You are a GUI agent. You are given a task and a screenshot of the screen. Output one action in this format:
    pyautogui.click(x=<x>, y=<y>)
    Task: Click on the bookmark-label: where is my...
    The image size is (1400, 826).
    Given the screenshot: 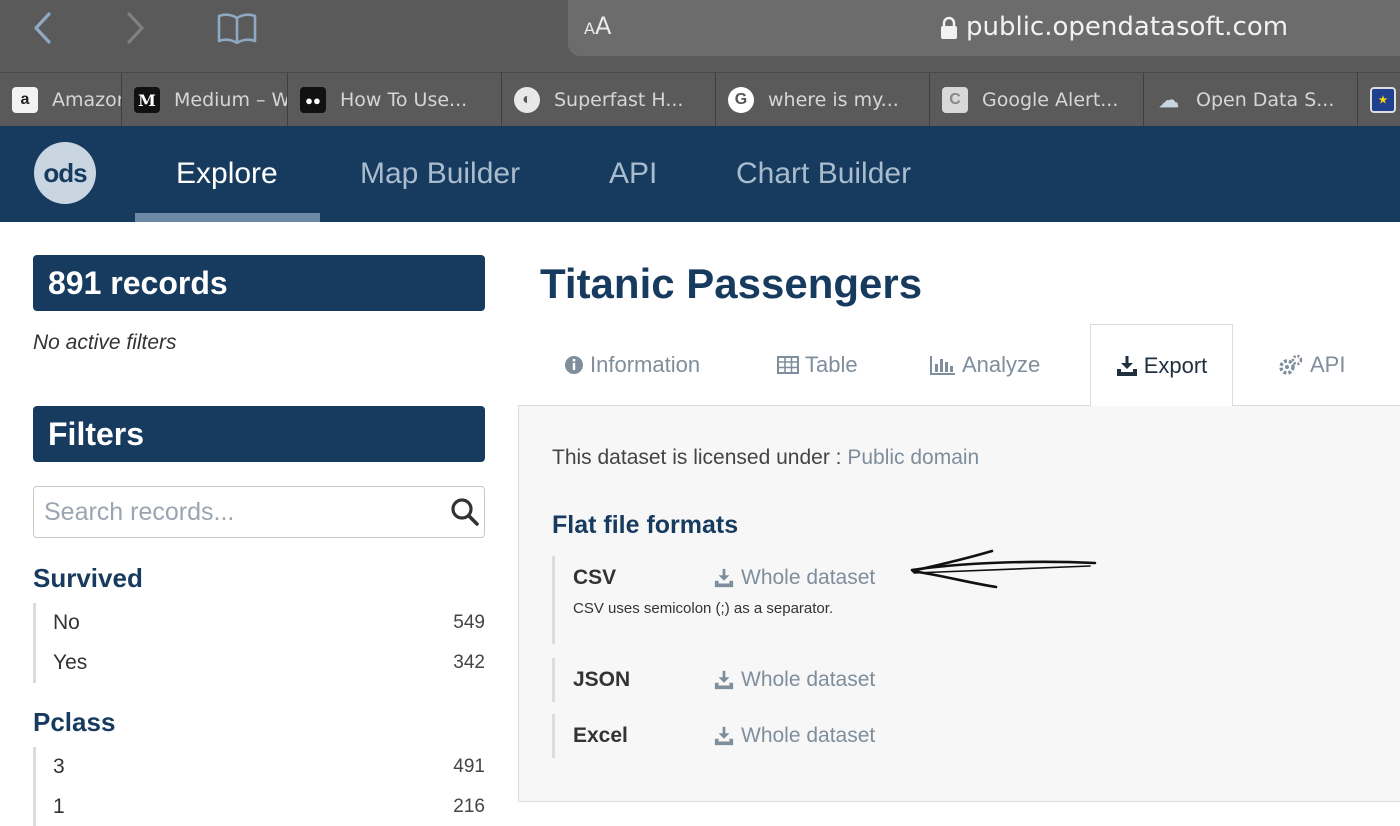 What is the action you would take?
    pyautogui.click(x=833, y=100)
    